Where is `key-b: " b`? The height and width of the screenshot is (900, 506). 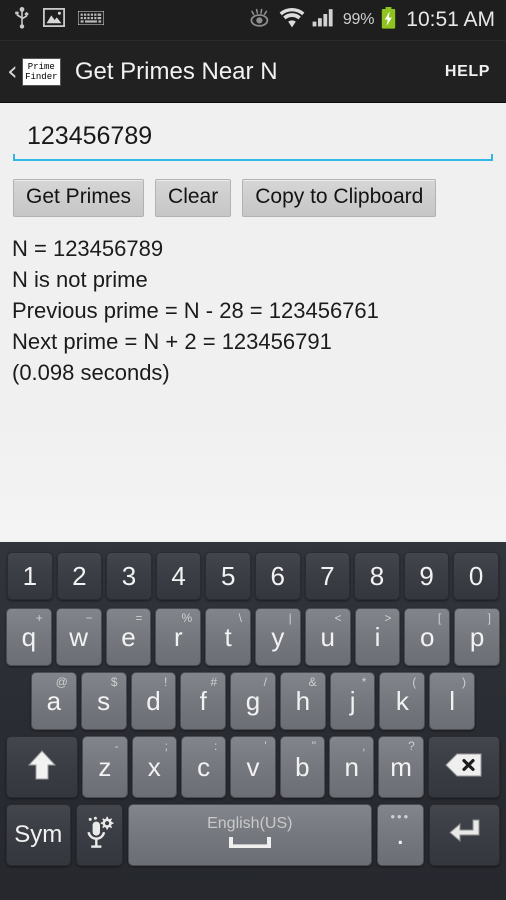
key-b: " b is located at coordinates (302, 767).